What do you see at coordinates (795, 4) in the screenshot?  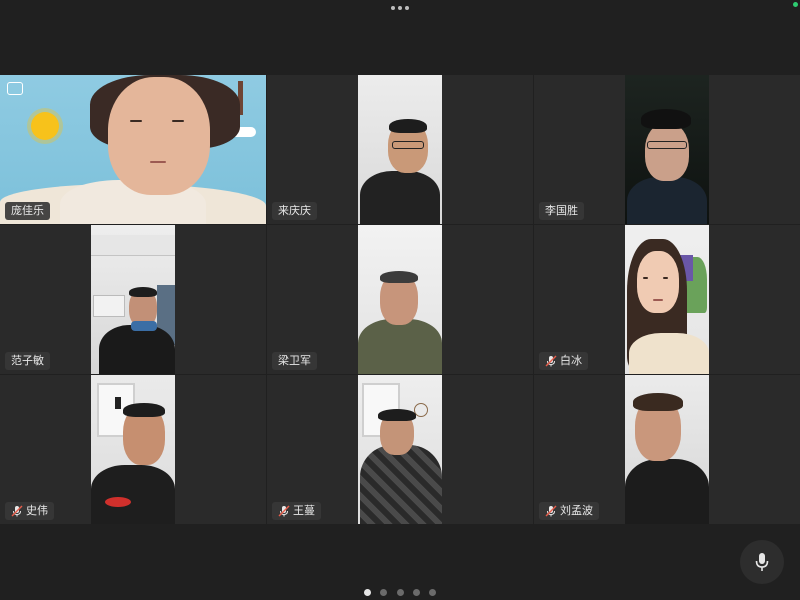 I see `connection-status-dot` at bounding box center [795, 4].